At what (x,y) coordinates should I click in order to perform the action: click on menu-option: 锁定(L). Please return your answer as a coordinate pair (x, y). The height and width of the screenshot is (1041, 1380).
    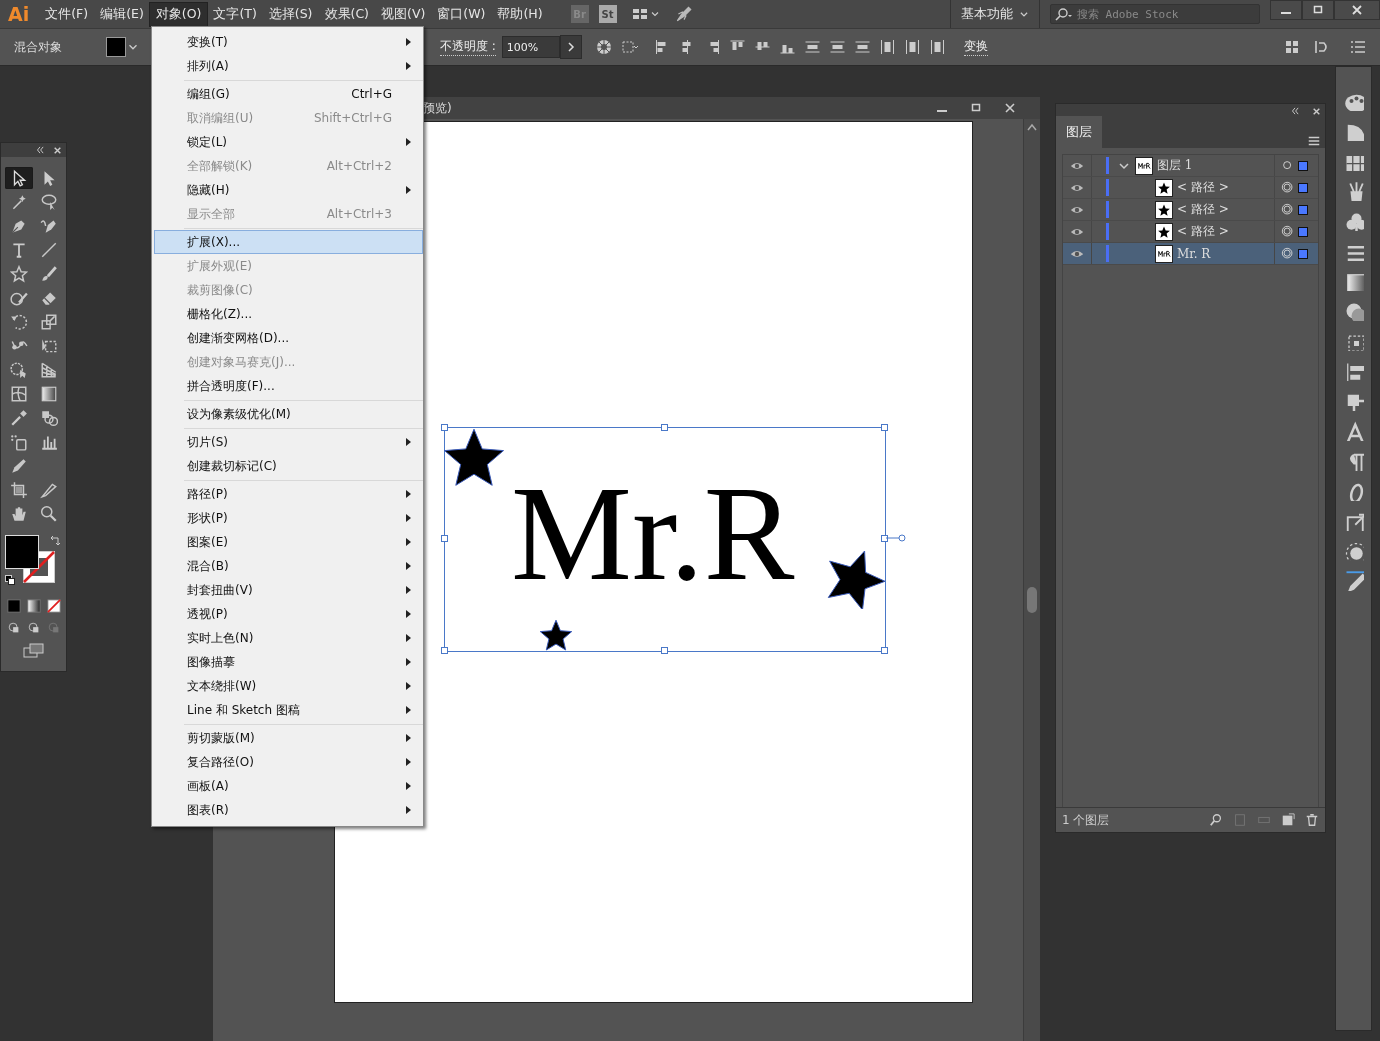
    Looking at the image, I should click on (288, 142).